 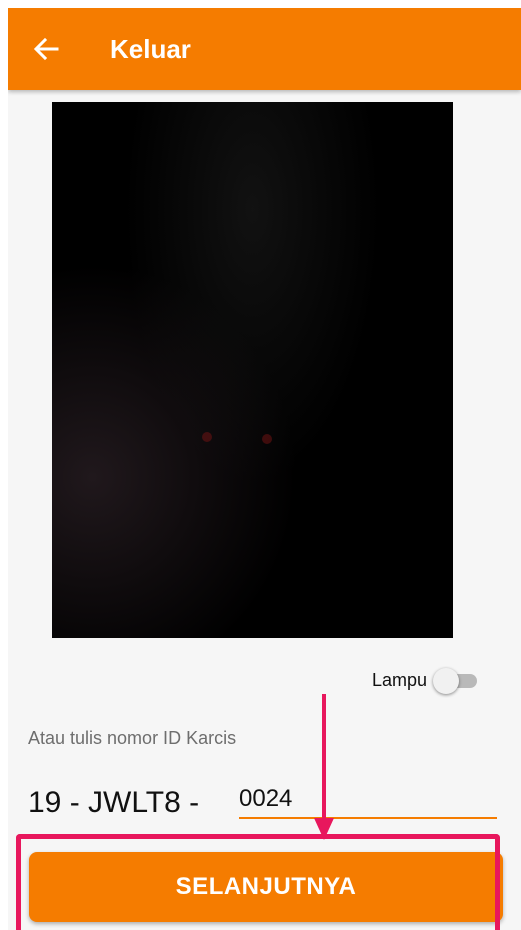 What do you see at coordinates (399, 679) in the screenshot?
I see `lamp-label: Lampu` at bounding box center [399, 679].